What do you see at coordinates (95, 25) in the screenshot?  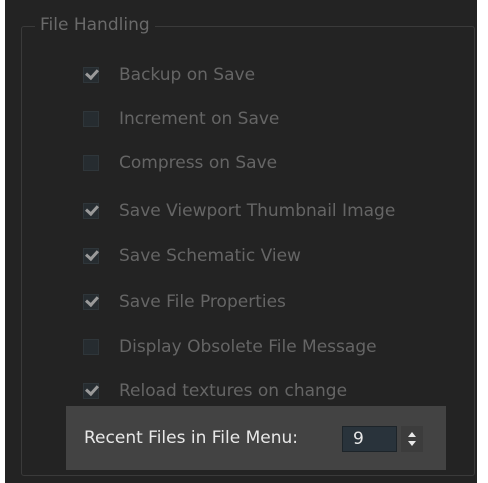 I see `group-title: File Handling` at bounding box center [95, 25].